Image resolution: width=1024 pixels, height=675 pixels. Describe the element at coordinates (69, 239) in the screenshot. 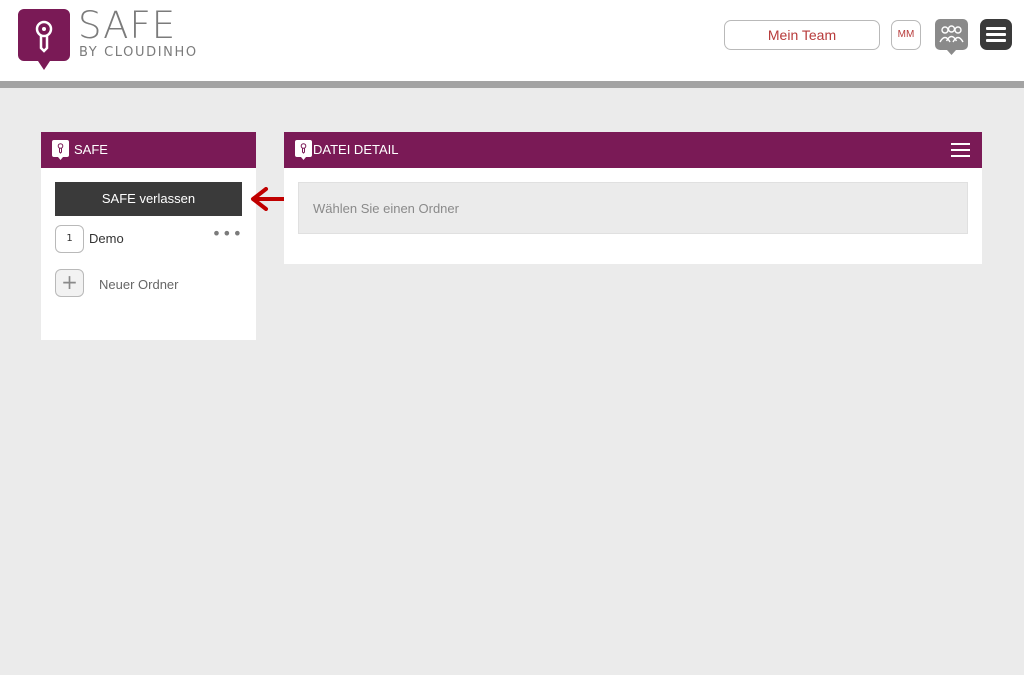

I see `folder-count-badge: 1` at that location.